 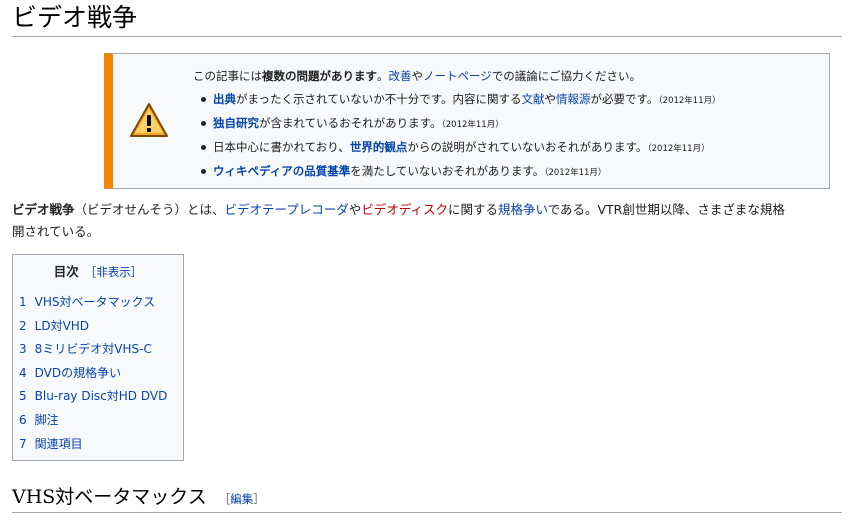 I want to click on toc-item-number: 7, so click(x=23, y=443).